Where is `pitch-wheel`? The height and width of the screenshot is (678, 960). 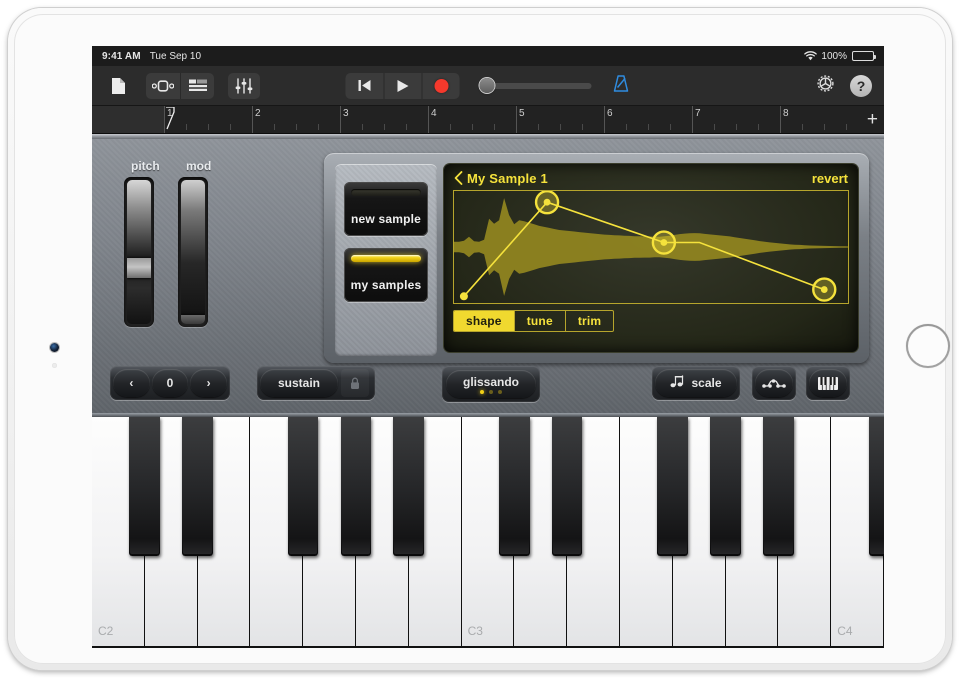
pitch-wheel is located at coordinates (139, 252).